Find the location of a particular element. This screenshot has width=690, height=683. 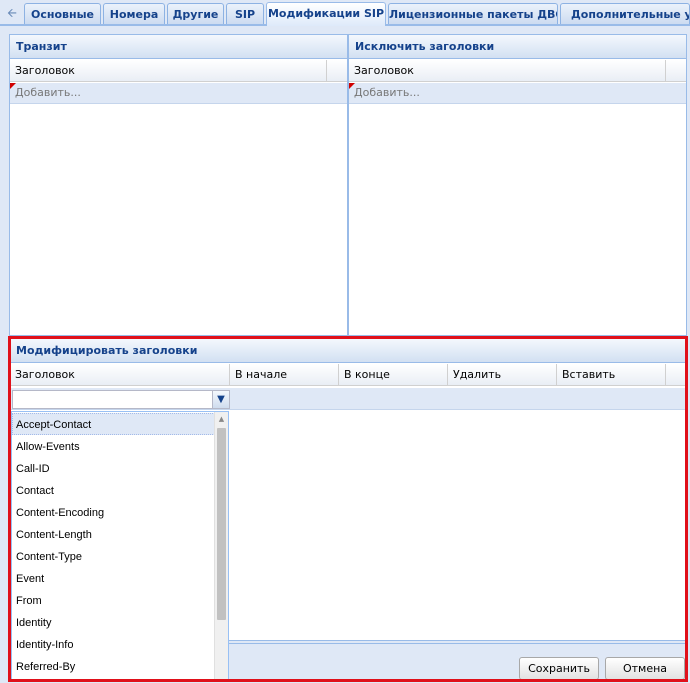

tab-sip-modifications: Модификации SIP is located at coordinates (326, 14).